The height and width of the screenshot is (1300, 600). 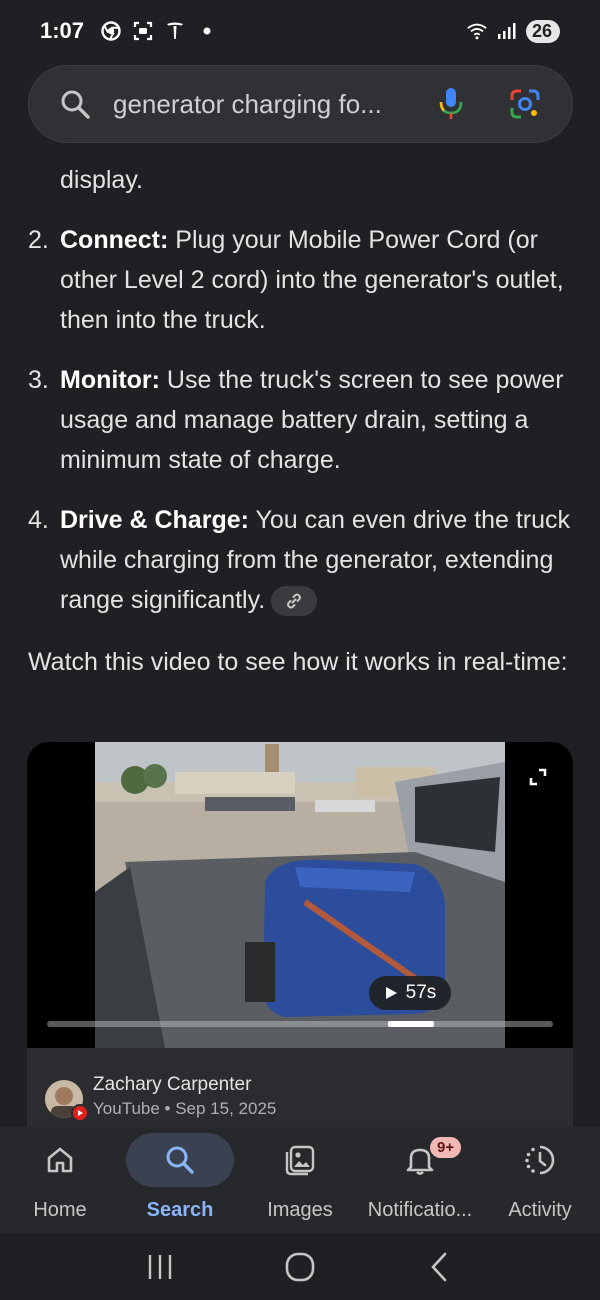 What do you see at coordinates (143, 31) in the screenshot?
I see `screenshot-icon` at bounding box center [143, 31].